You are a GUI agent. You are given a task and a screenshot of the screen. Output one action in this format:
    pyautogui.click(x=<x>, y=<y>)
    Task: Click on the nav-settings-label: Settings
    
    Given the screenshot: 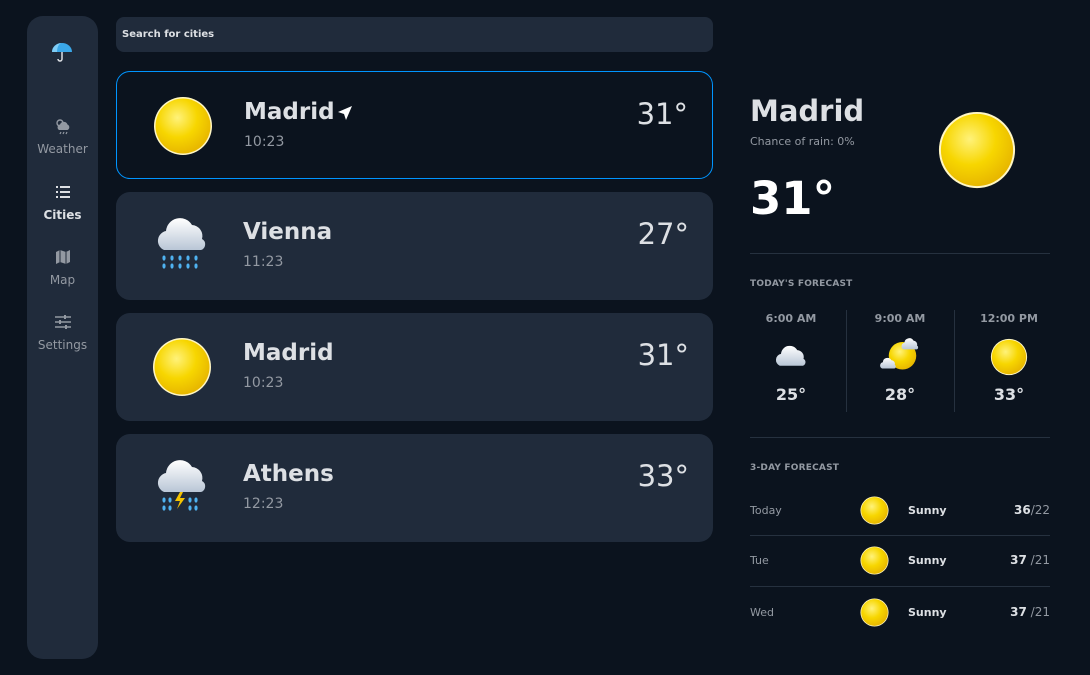 What is the action you would take?
    pyautogui.click(x=62, y=345)
    